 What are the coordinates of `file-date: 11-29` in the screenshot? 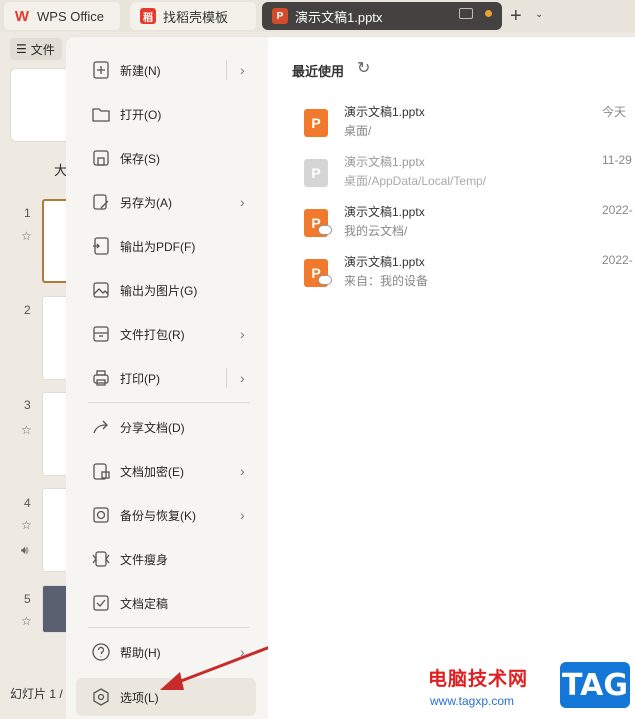 It's located at (617, 160).